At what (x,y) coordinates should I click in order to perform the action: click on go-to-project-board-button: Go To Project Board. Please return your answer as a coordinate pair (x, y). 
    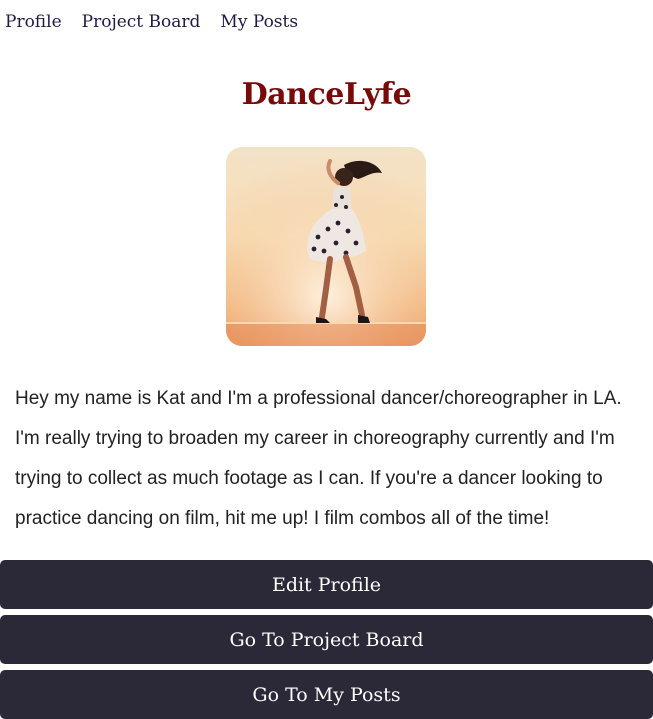
    Looking at the image, I should click on (326, 639).